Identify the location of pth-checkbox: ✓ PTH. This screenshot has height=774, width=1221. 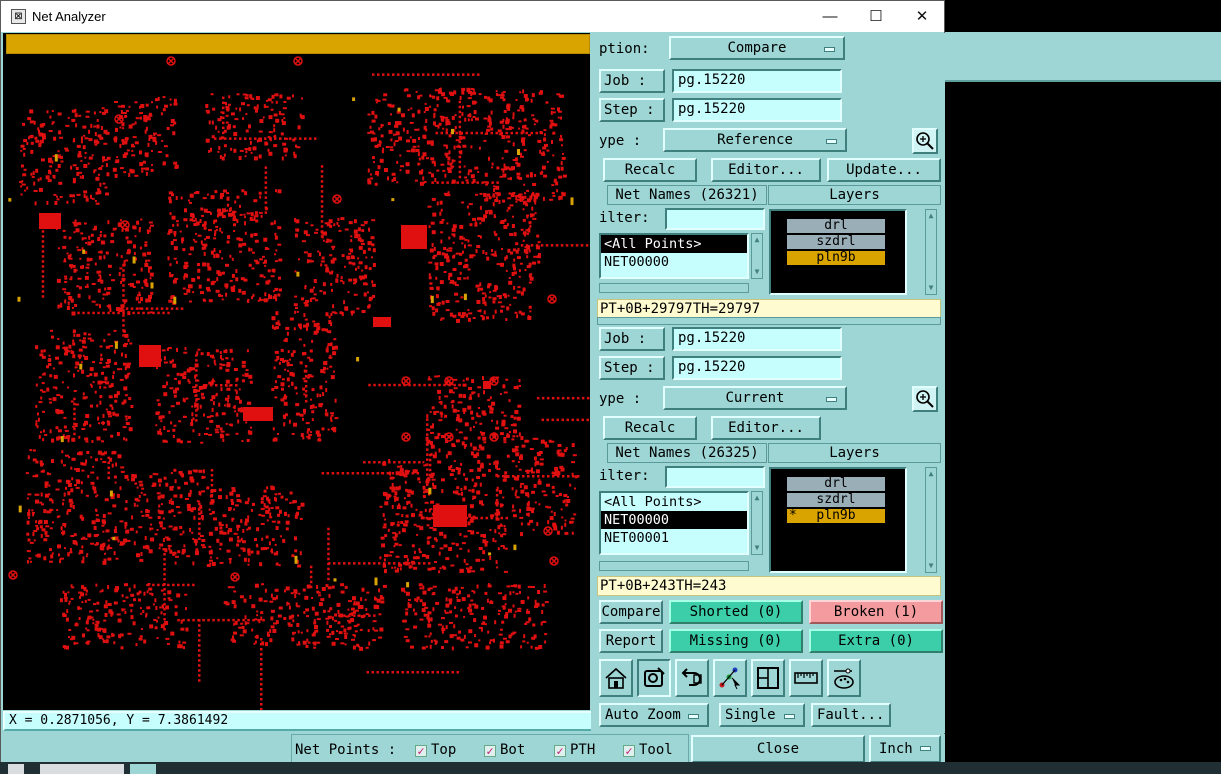
(574, 750).